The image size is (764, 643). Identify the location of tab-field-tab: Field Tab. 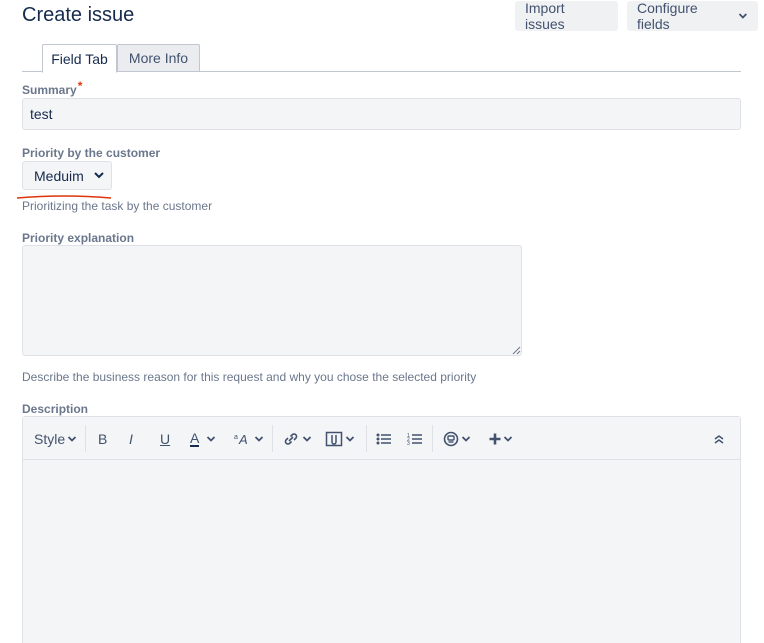
(79, 58).